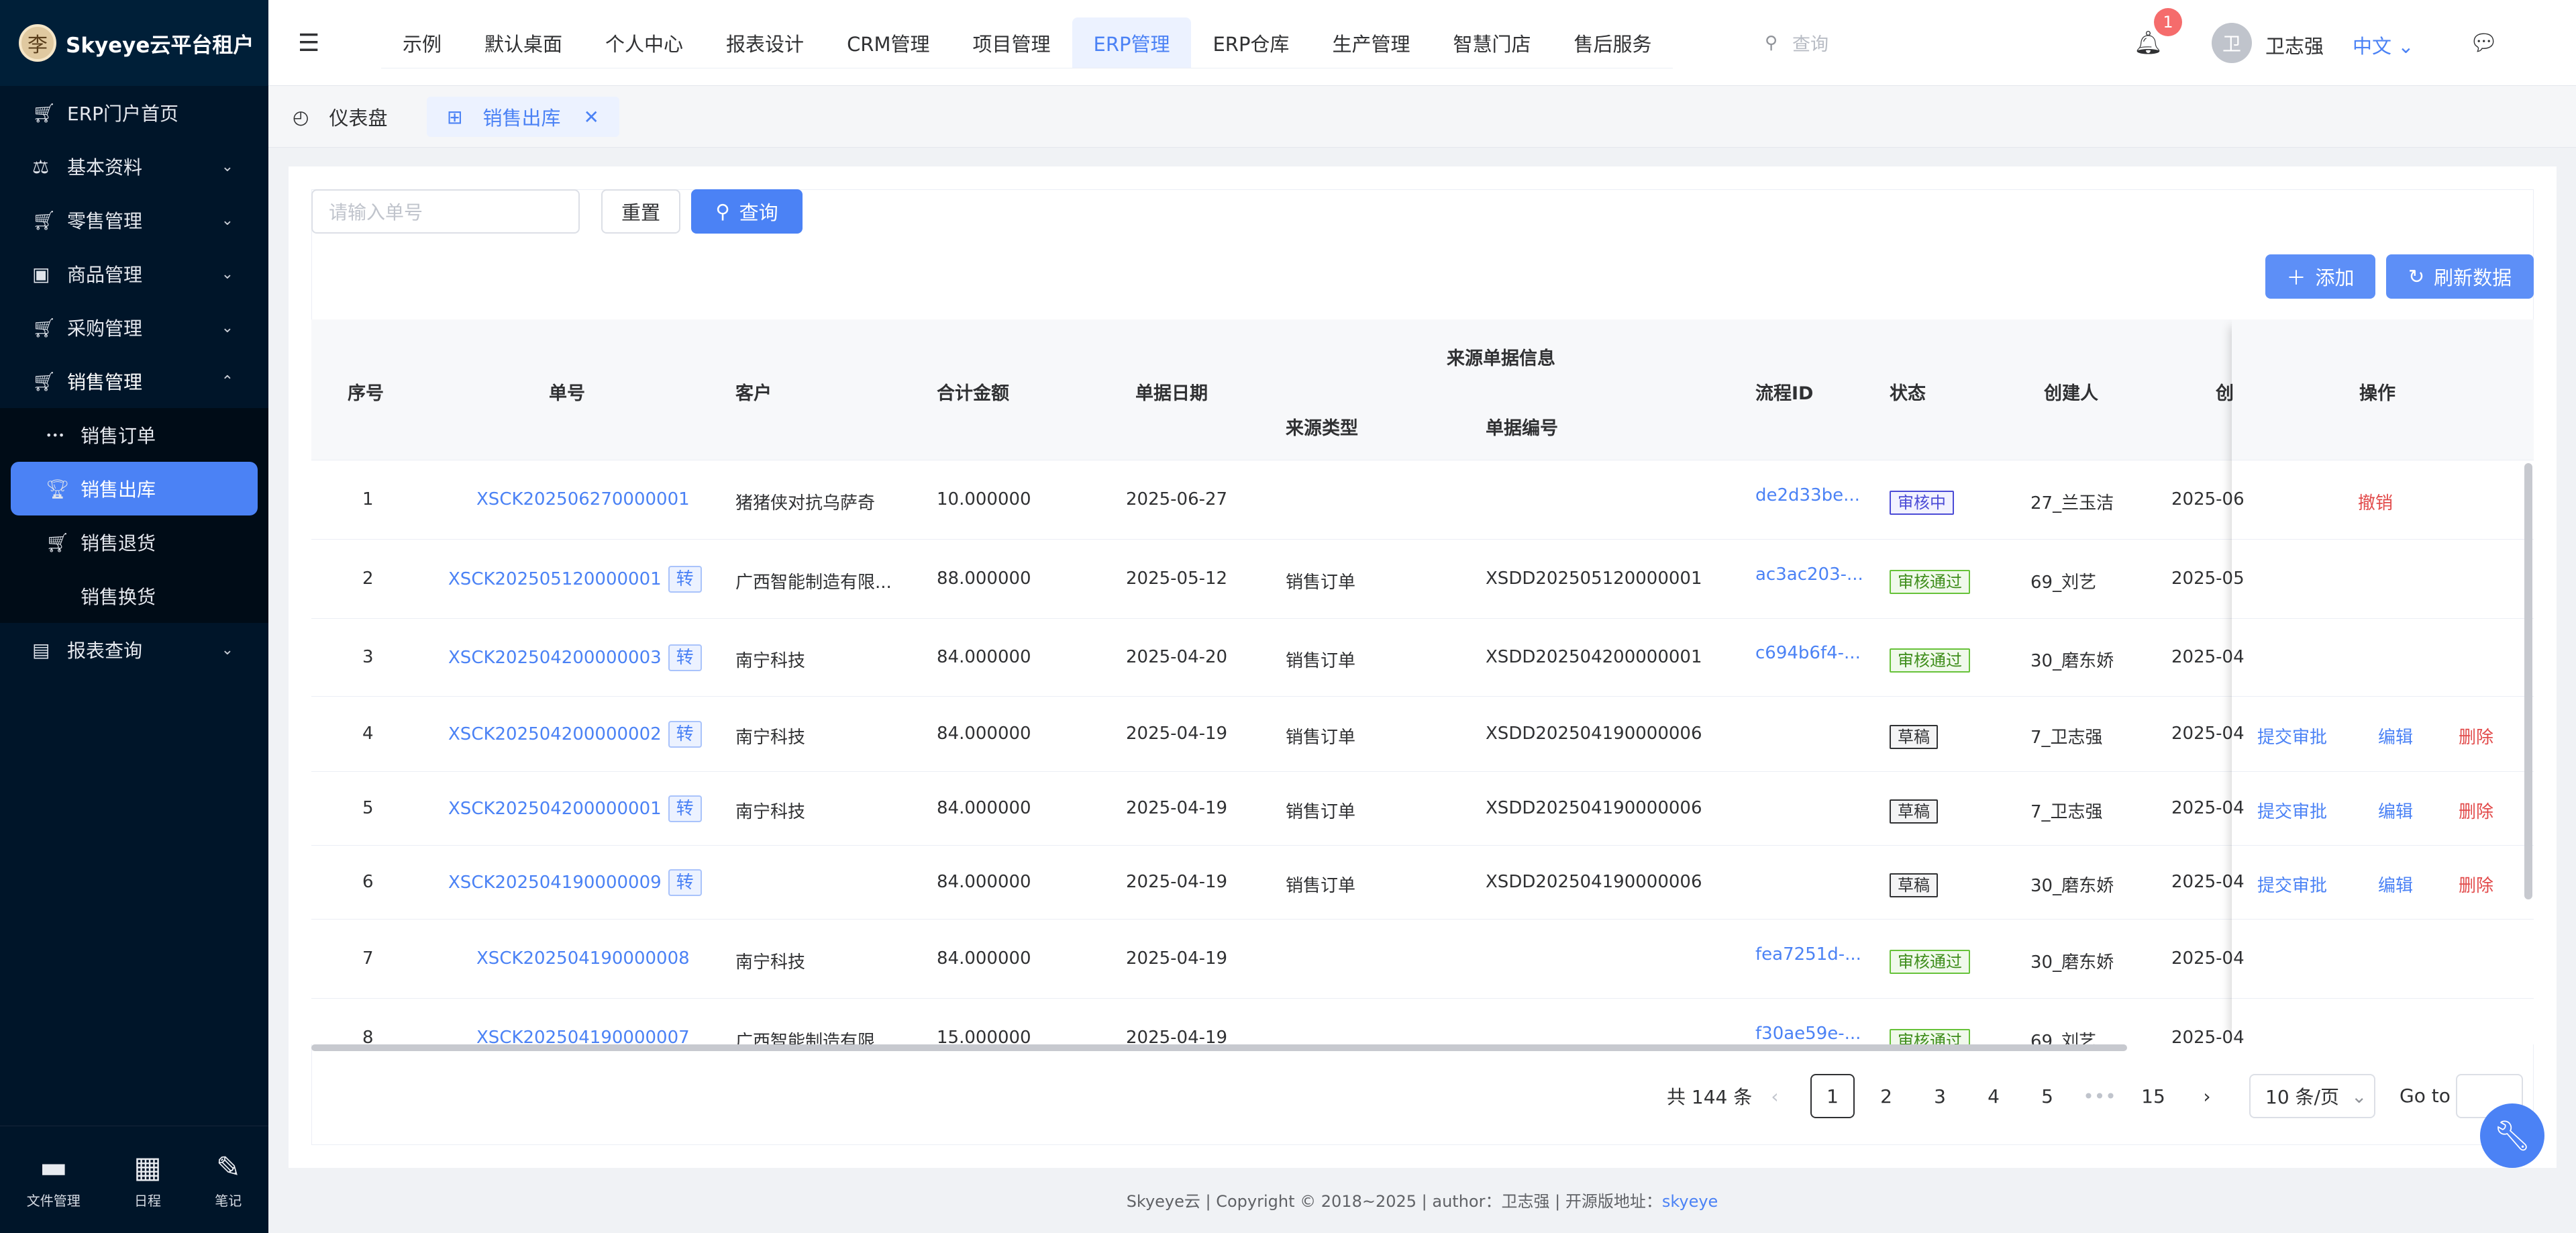 The width and height of the screenshot is (2576, 1233). What do you see at coordinates (134, 435) in the screenshot?
I see `sidebar-item: ••• 销售订单` at bounding box center [134, 435].